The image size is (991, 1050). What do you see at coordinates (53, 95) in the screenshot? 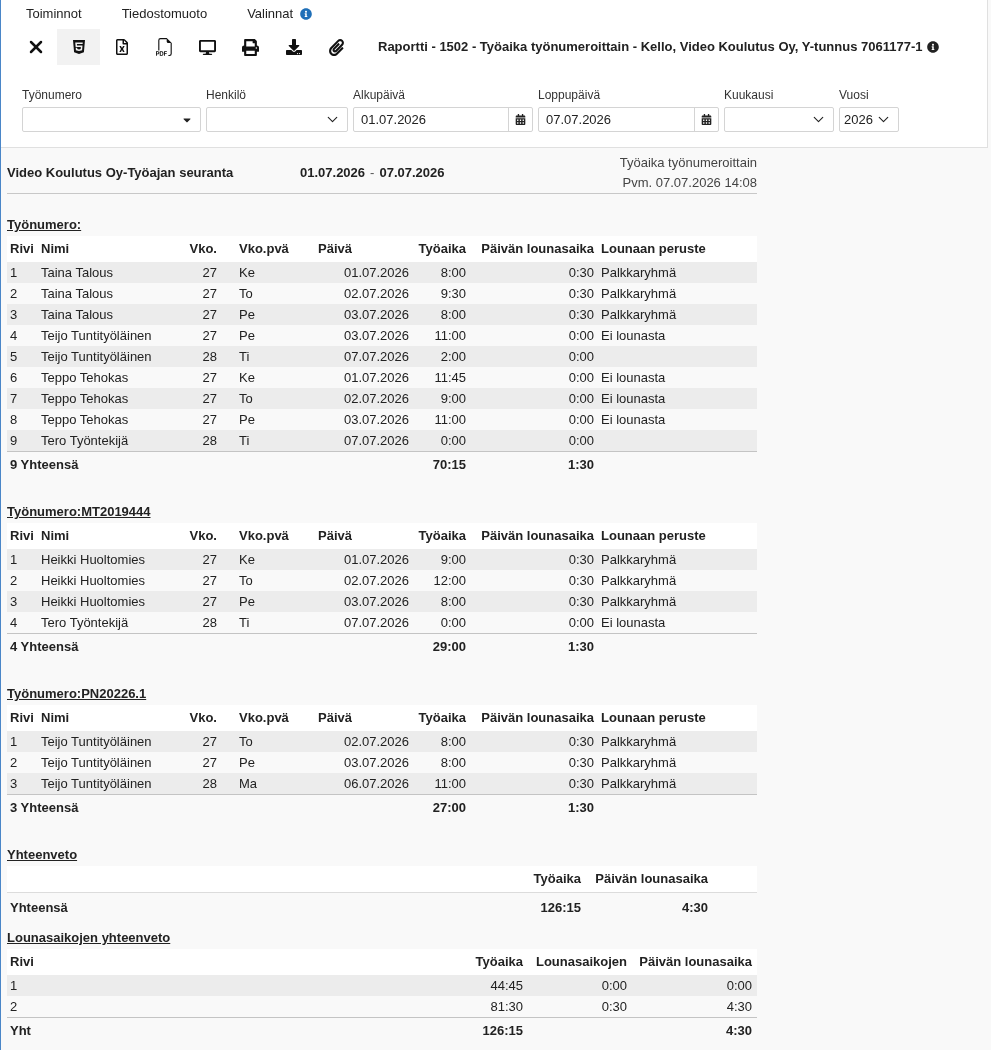
I see `field-label: Työnumero` at bounding box center [53, 95].